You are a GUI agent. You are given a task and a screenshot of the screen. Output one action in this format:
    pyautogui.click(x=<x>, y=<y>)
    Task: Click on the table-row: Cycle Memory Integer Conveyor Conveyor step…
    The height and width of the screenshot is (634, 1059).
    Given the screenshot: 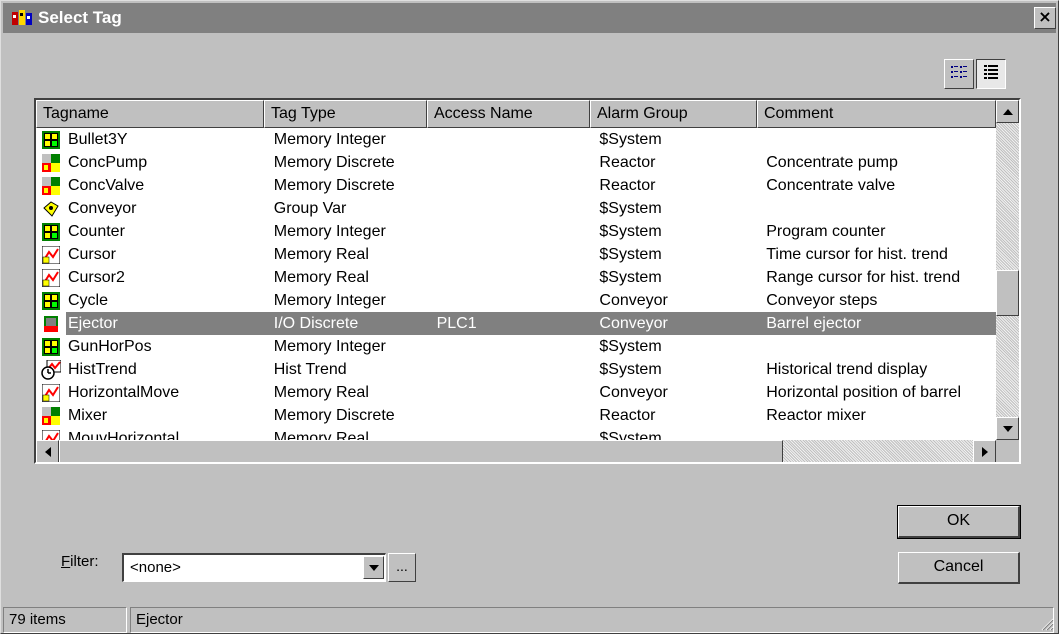 What is the action you would take?
    pyautogui.click(x=516, y=300)
    